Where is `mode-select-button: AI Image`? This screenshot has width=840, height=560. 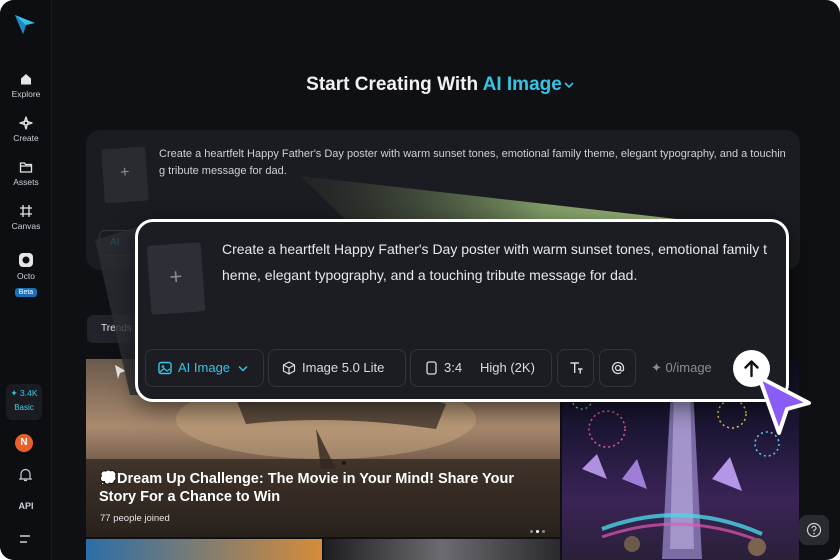
mode-select-button: AI Image is located at coordinates (204, 368).